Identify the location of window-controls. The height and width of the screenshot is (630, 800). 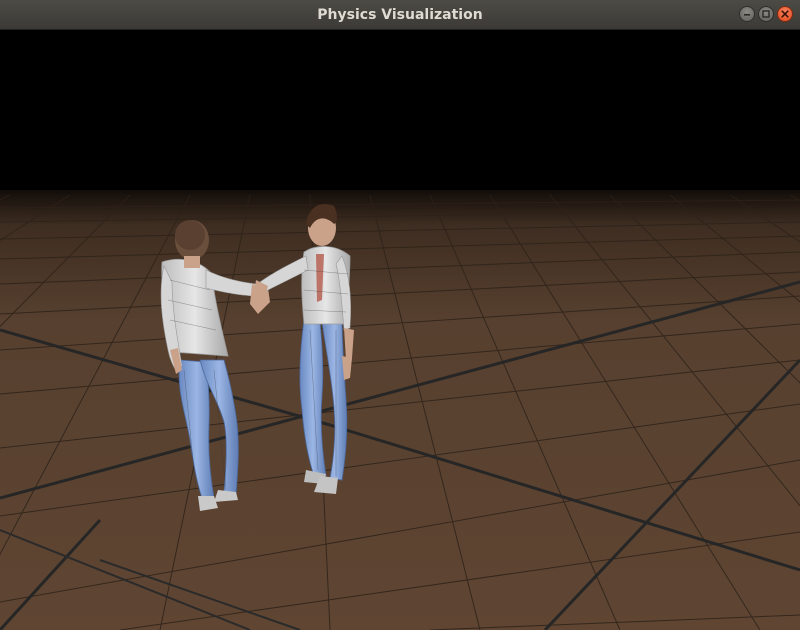
(766, 14).